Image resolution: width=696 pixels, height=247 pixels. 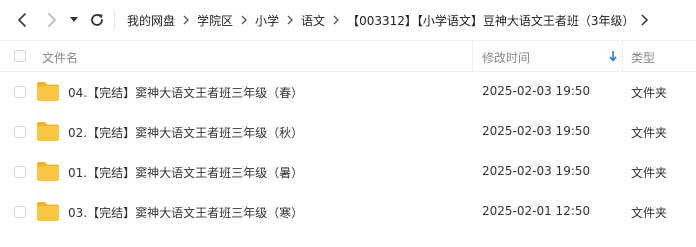 What do you see at coordinates (114, 20) in the screenshot?
I see `toolbar-divider` at bounding box center [114, 20].